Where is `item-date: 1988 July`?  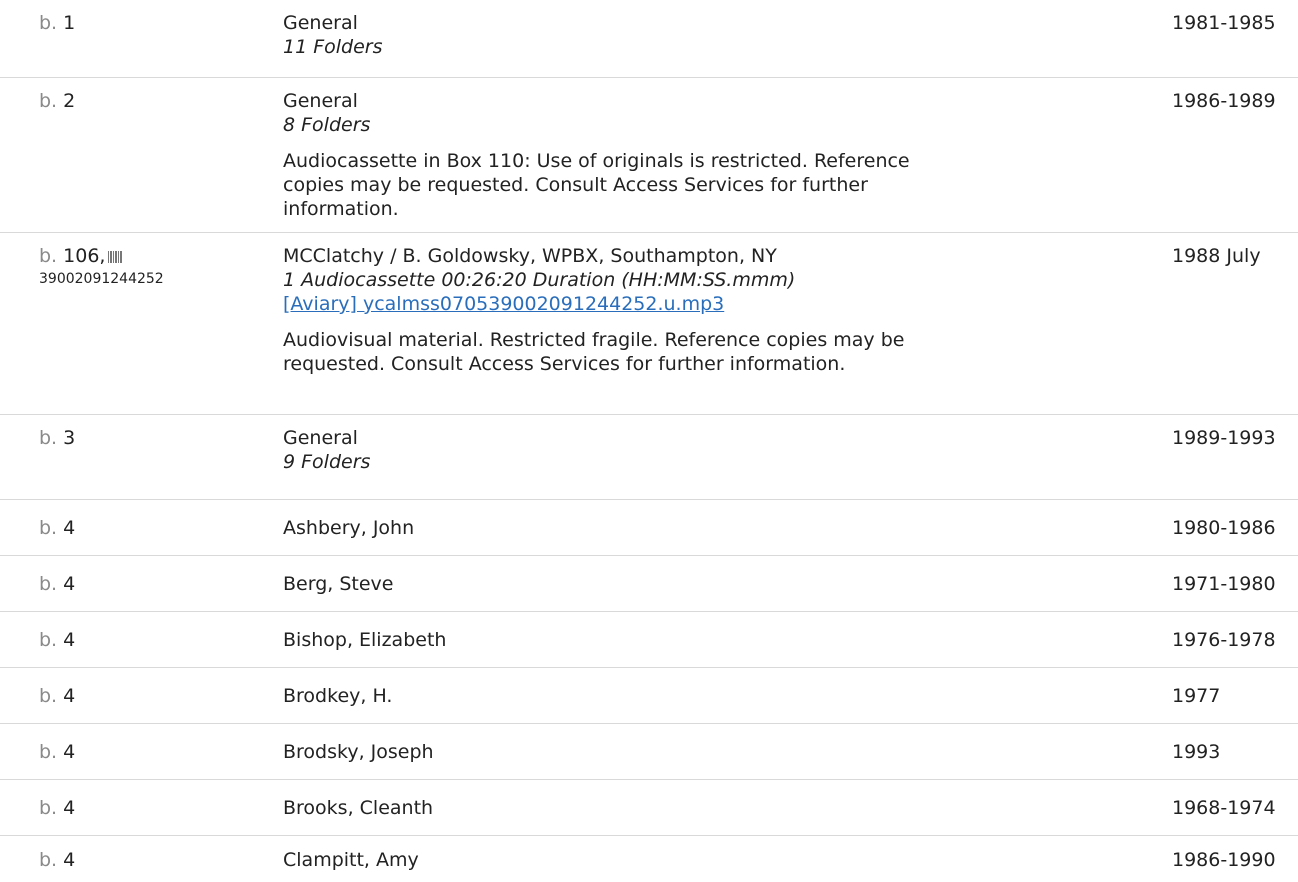
item-date: 1988 July is located at coordinates (1216, 256).